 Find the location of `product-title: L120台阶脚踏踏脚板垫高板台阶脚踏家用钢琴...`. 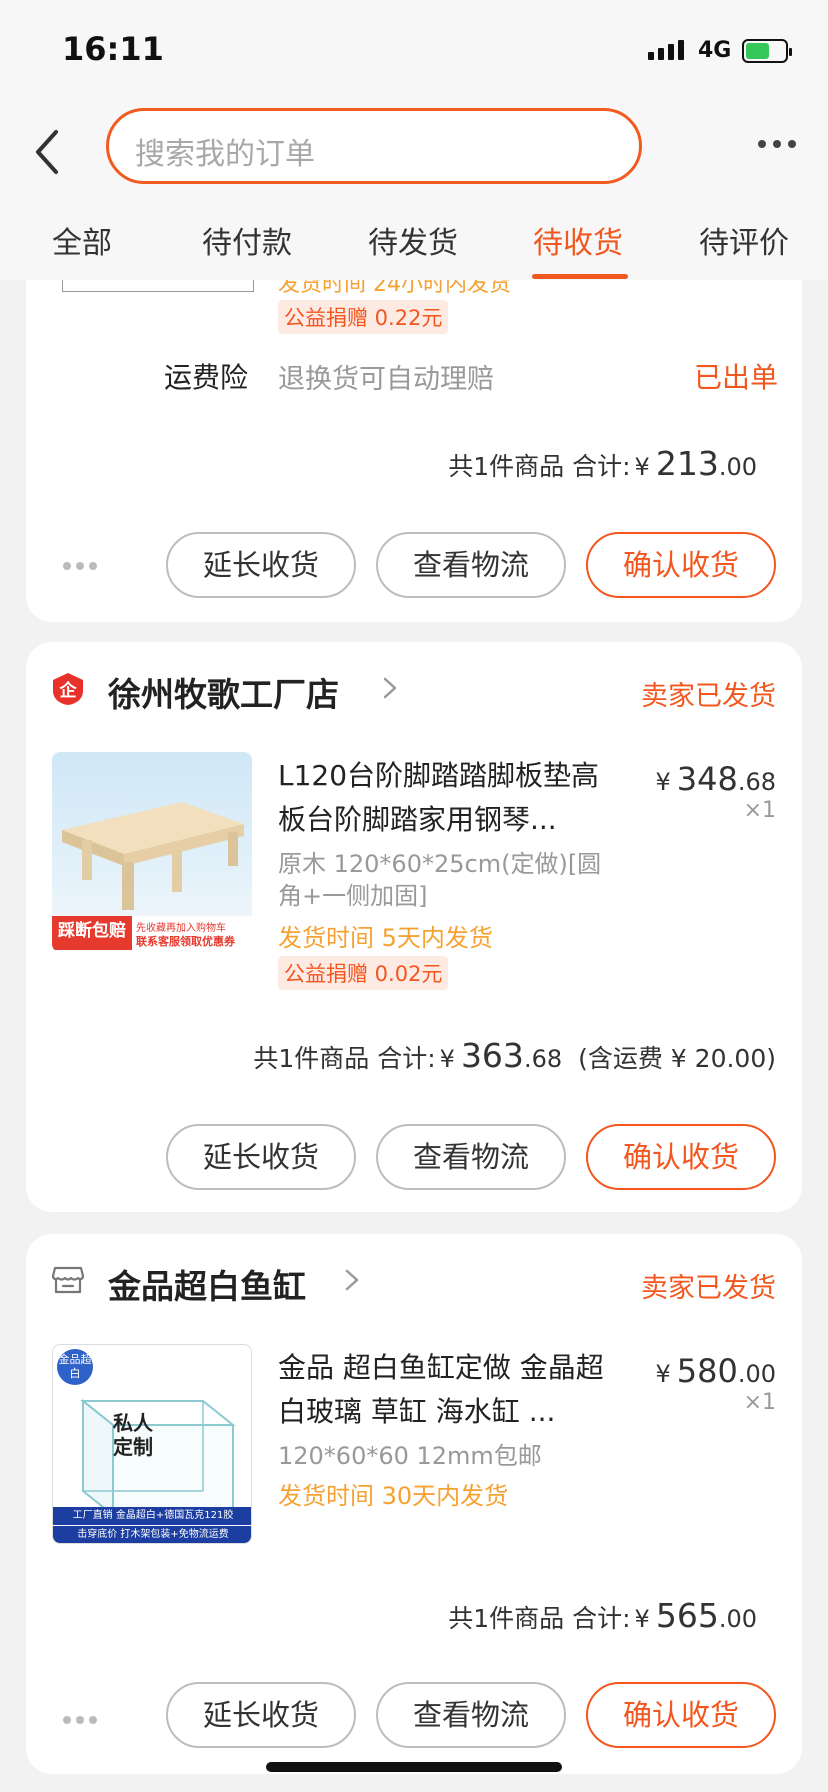

product-title: L120台阶脚踏踏脚板垫高板台阶脚踏家用钢琴... is located at coordinates (448, 798).